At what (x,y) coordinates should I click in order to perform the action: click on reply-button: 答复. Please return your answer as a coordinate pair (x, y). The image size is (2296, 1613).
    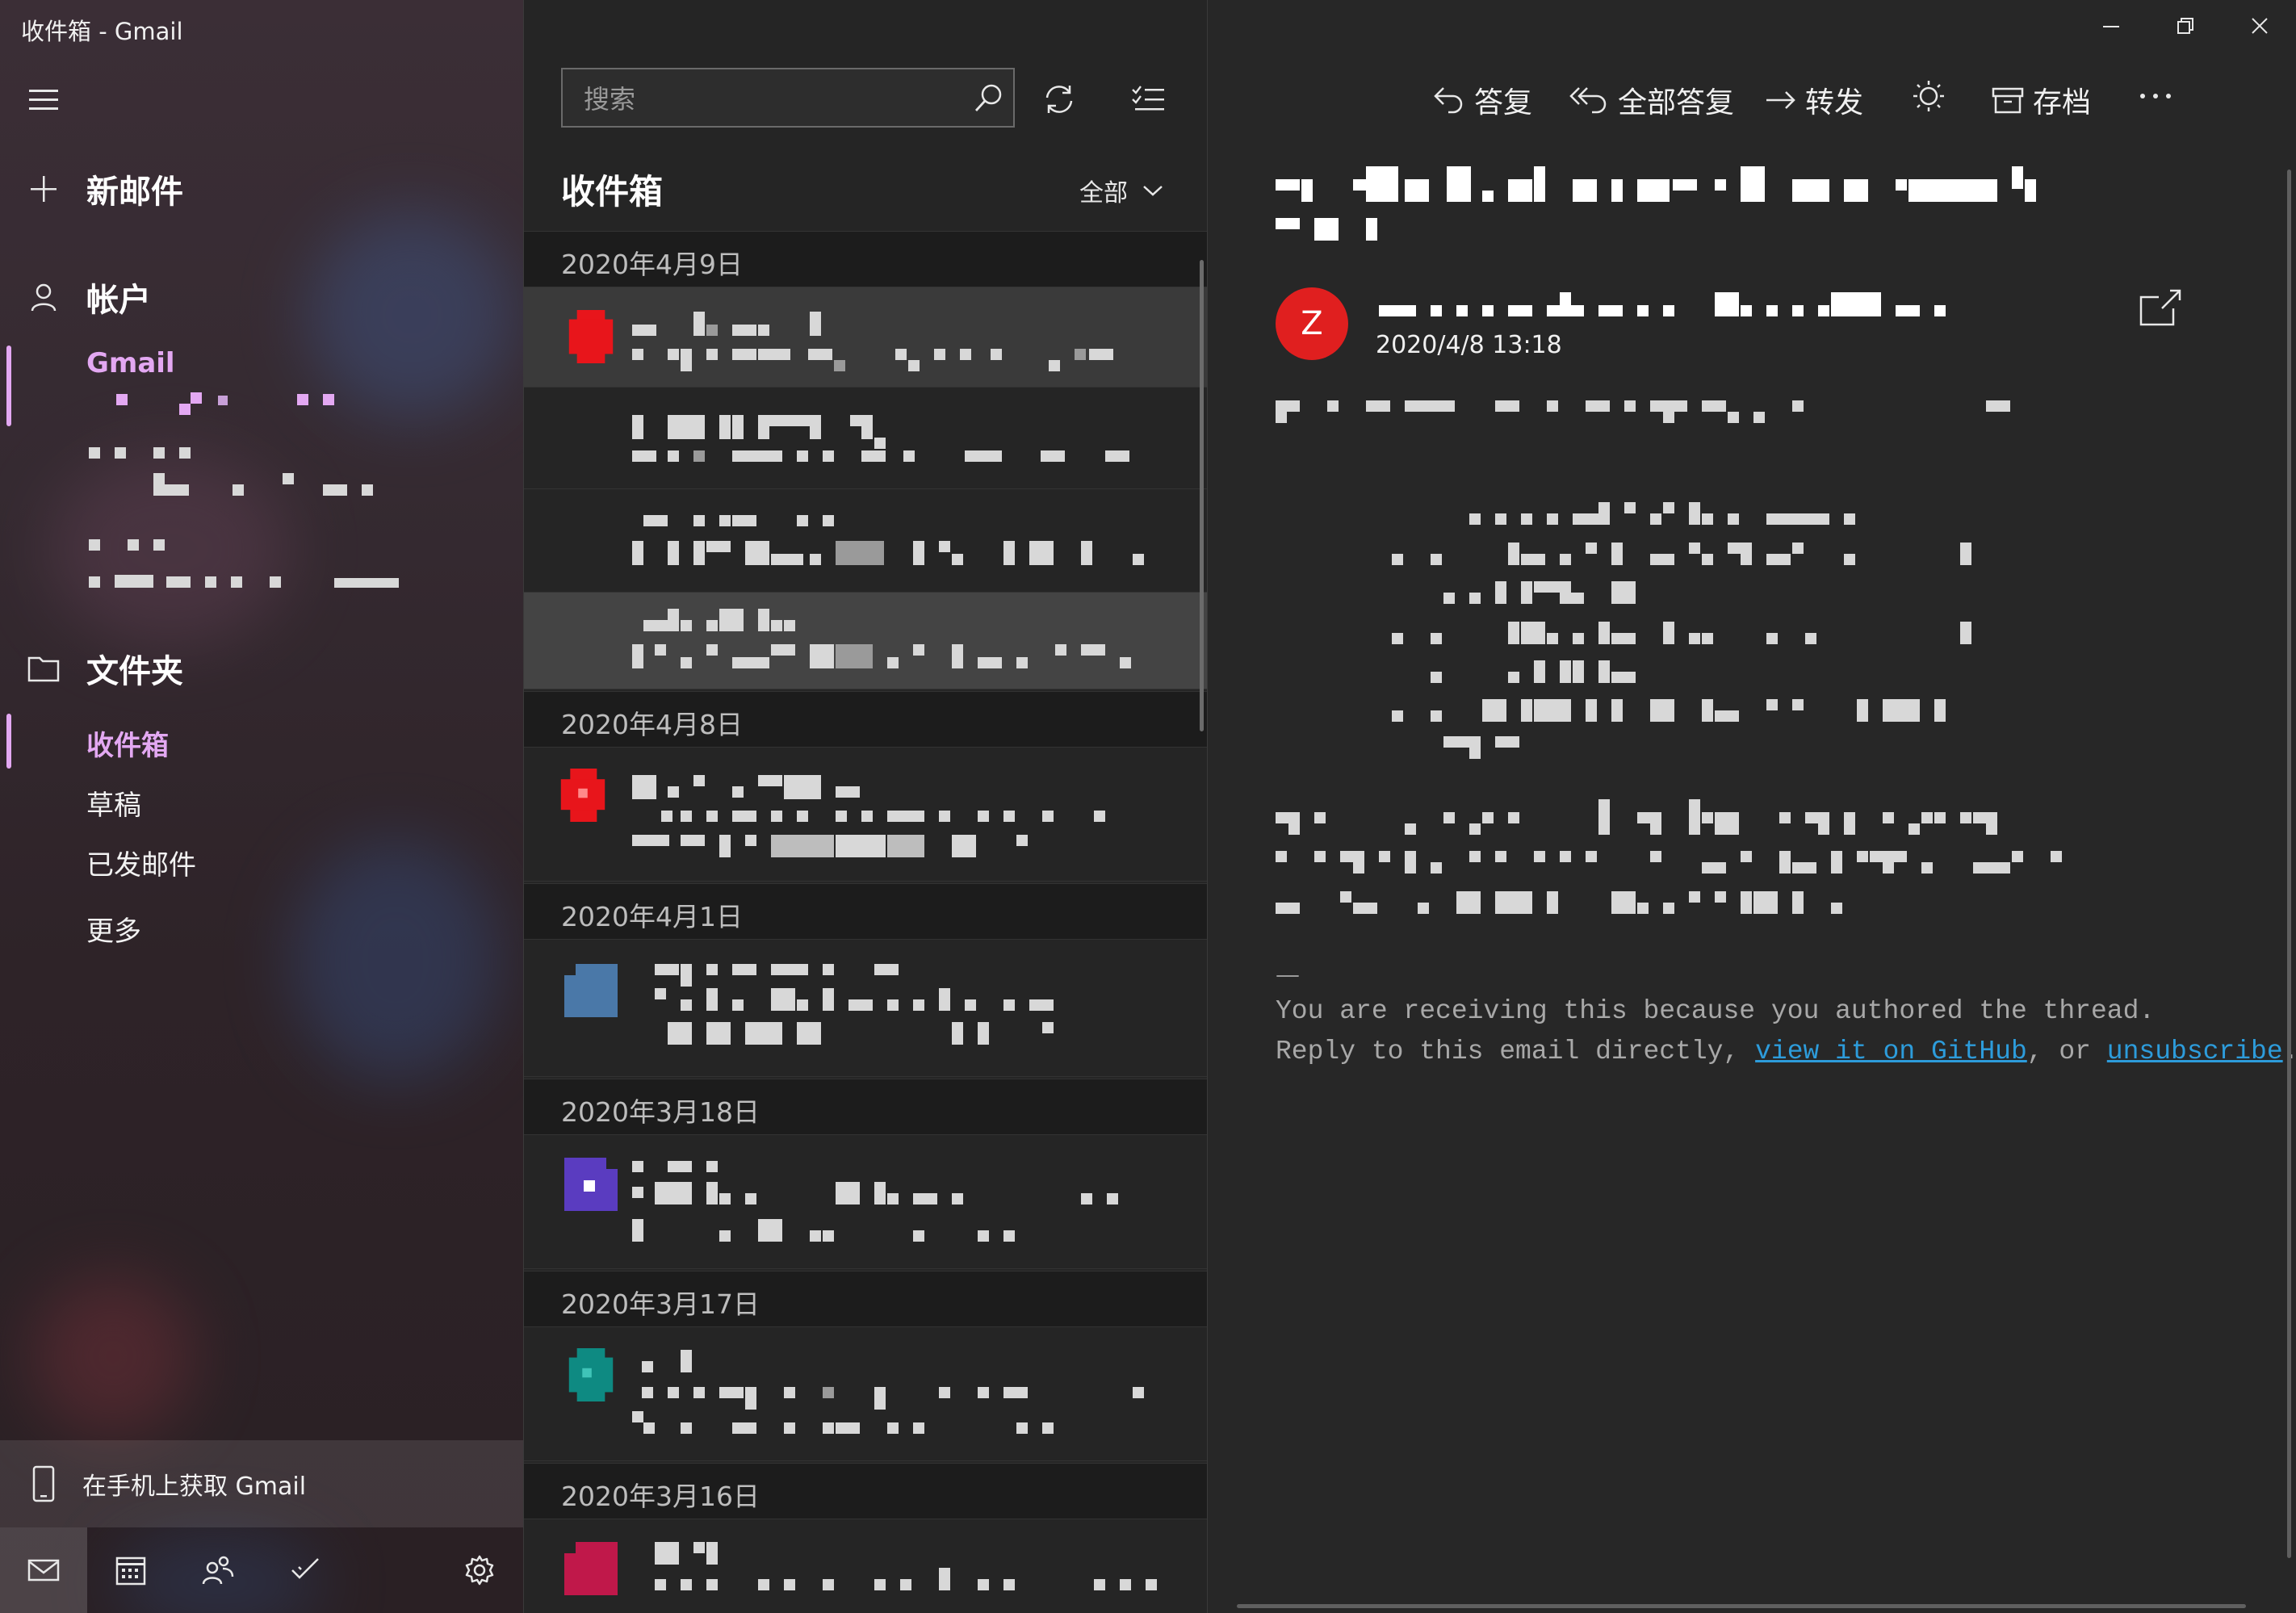
    Looking at the image, I should click on (1482, 100).